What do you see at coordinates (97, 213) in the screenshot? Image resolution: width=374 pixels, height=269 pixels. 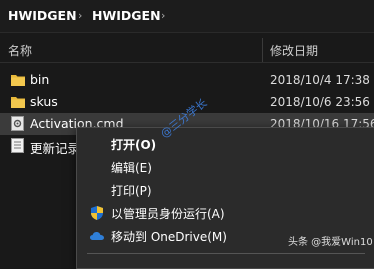 I see `uac-shield-icon` at bounding box center [97, 213].